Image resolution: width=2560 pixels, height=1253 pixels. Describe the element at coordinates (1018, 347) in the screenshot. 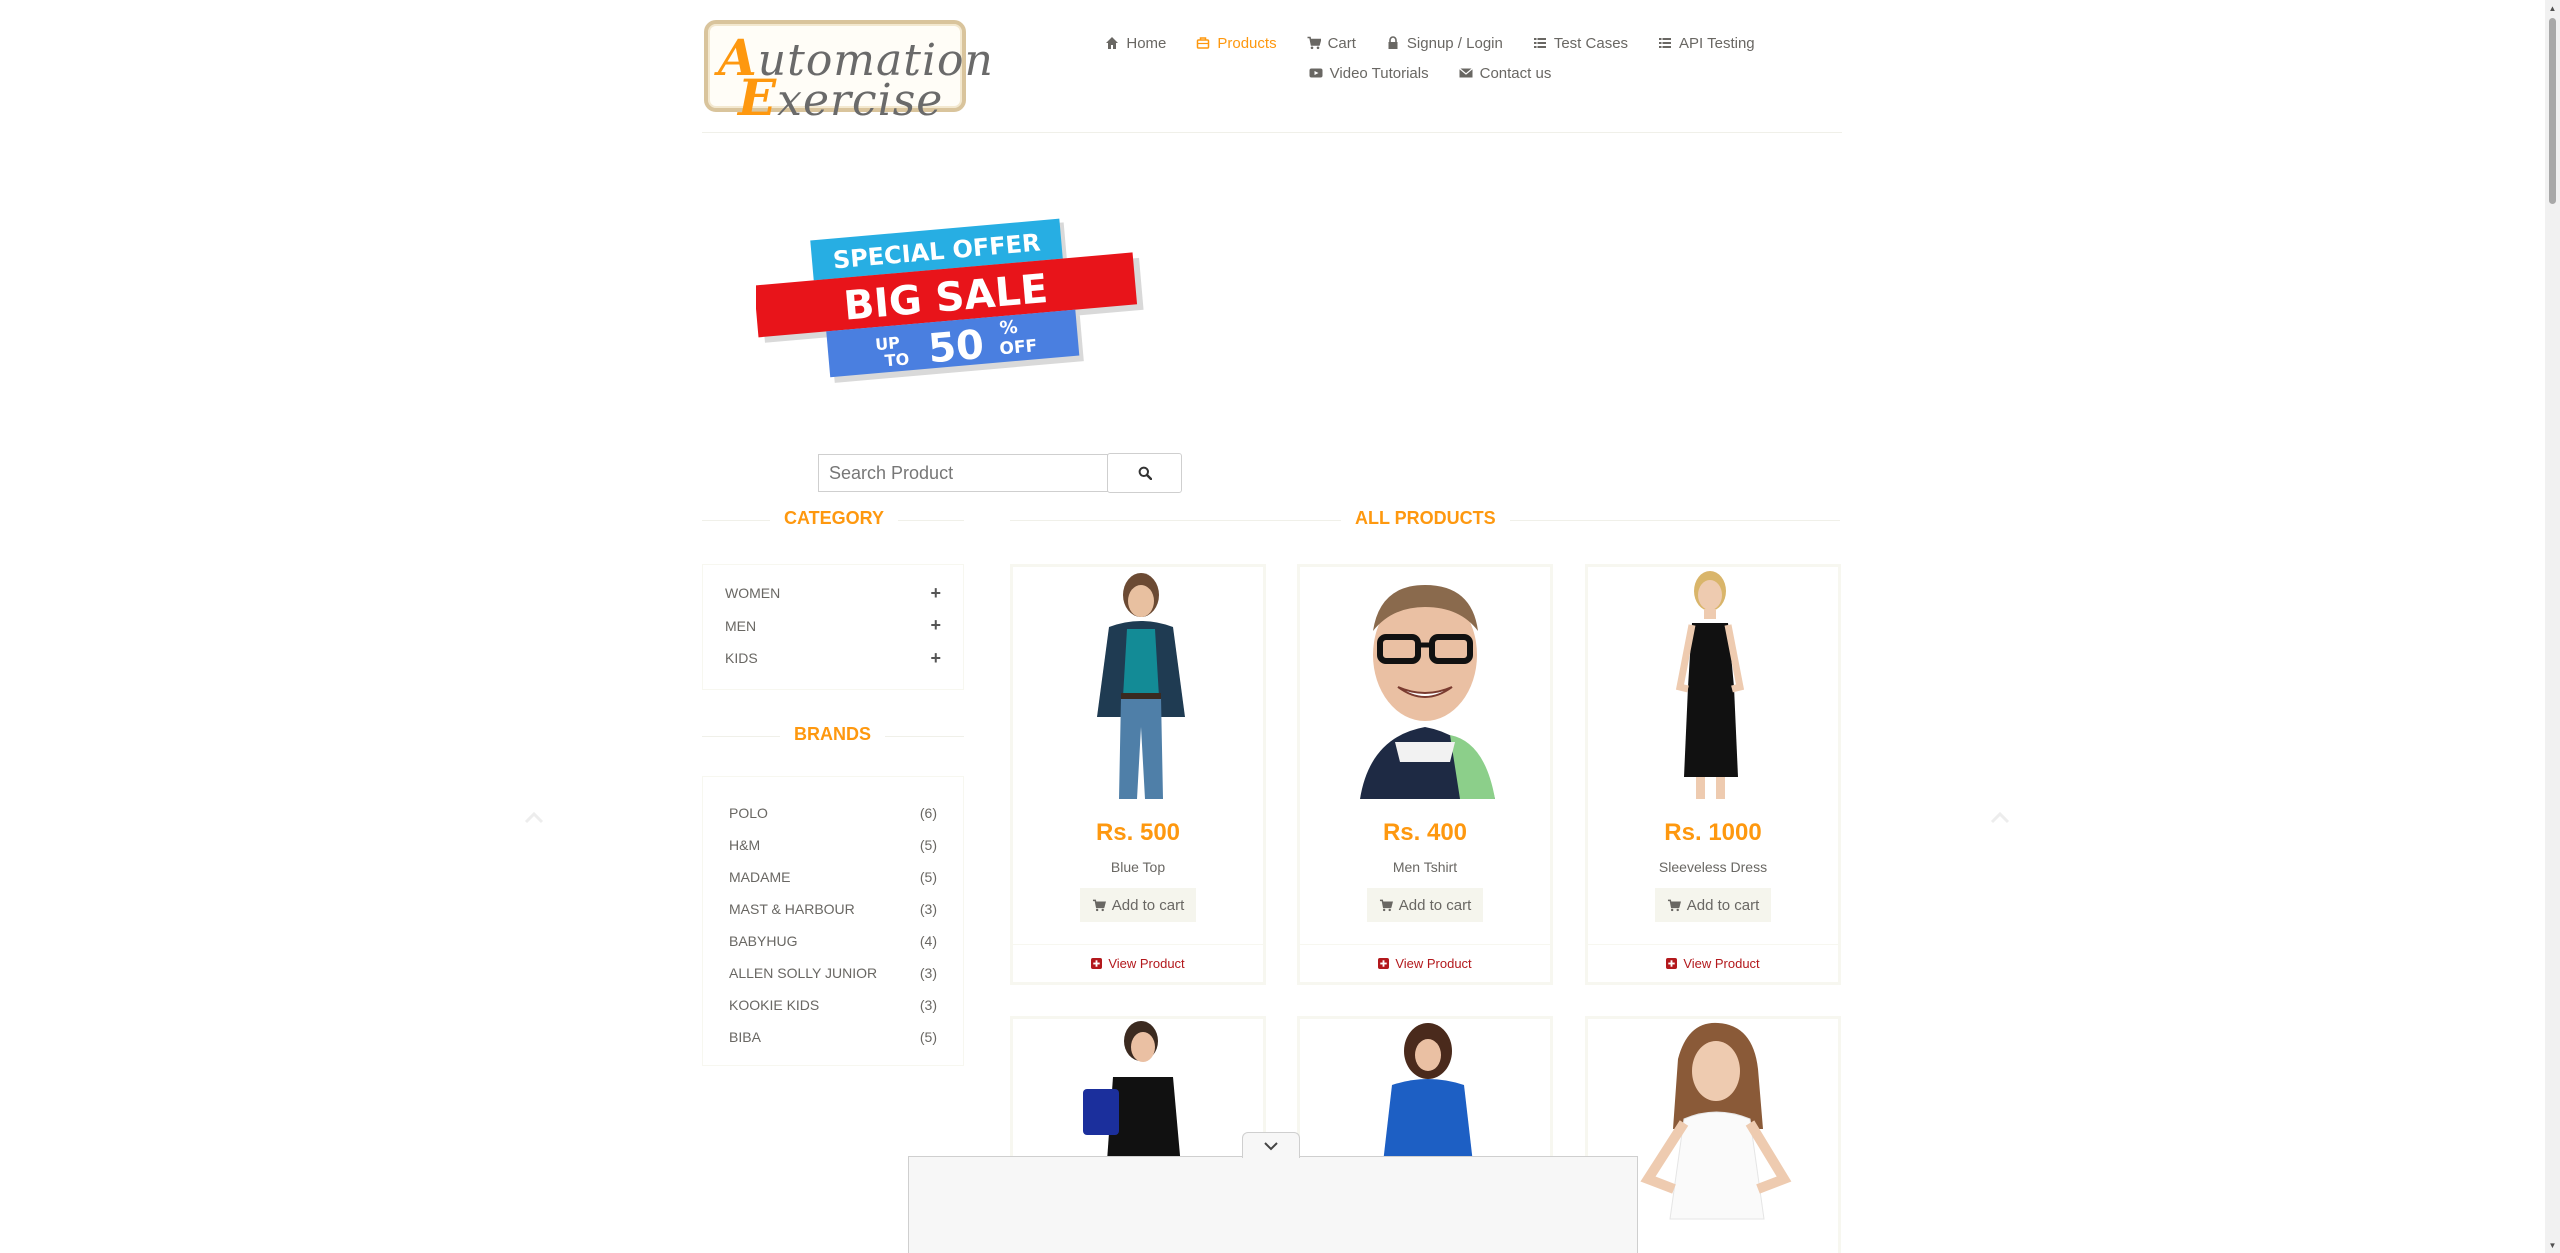

I see `banner-off: OFF` at that location.